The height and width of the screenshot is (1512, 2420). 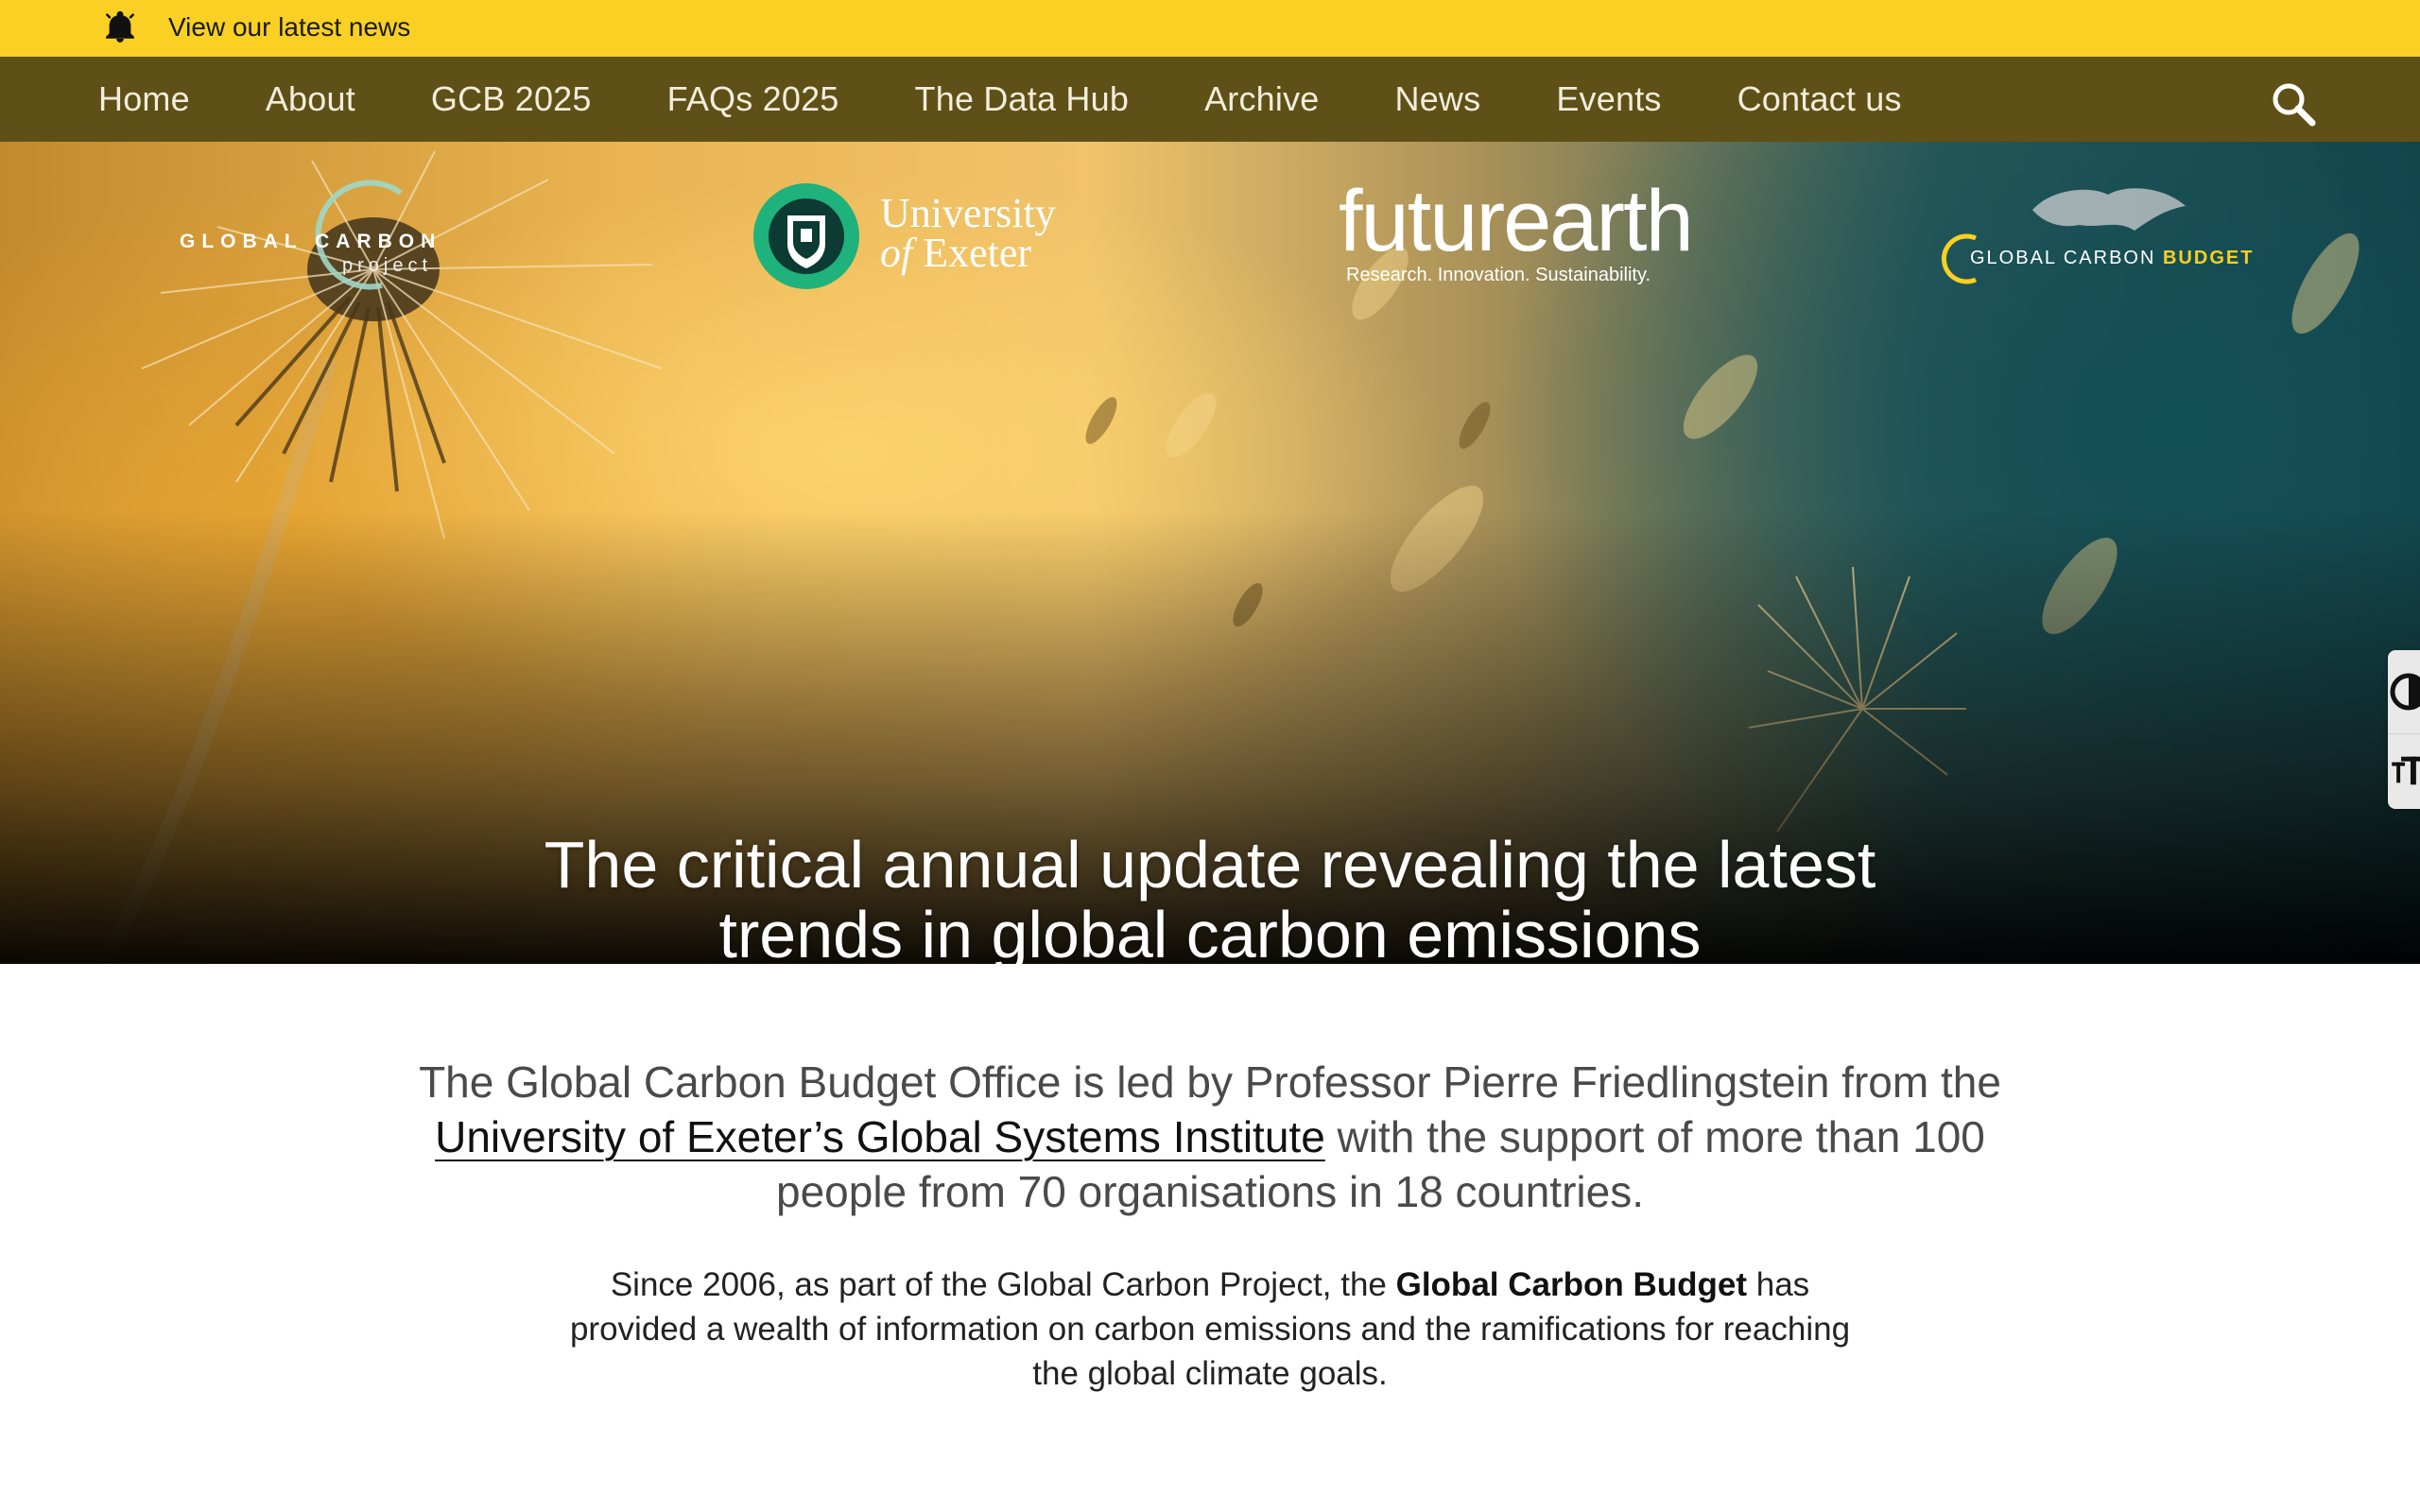 I want to click on latest-news-link: View our latest news, so click(x=289, y=27).